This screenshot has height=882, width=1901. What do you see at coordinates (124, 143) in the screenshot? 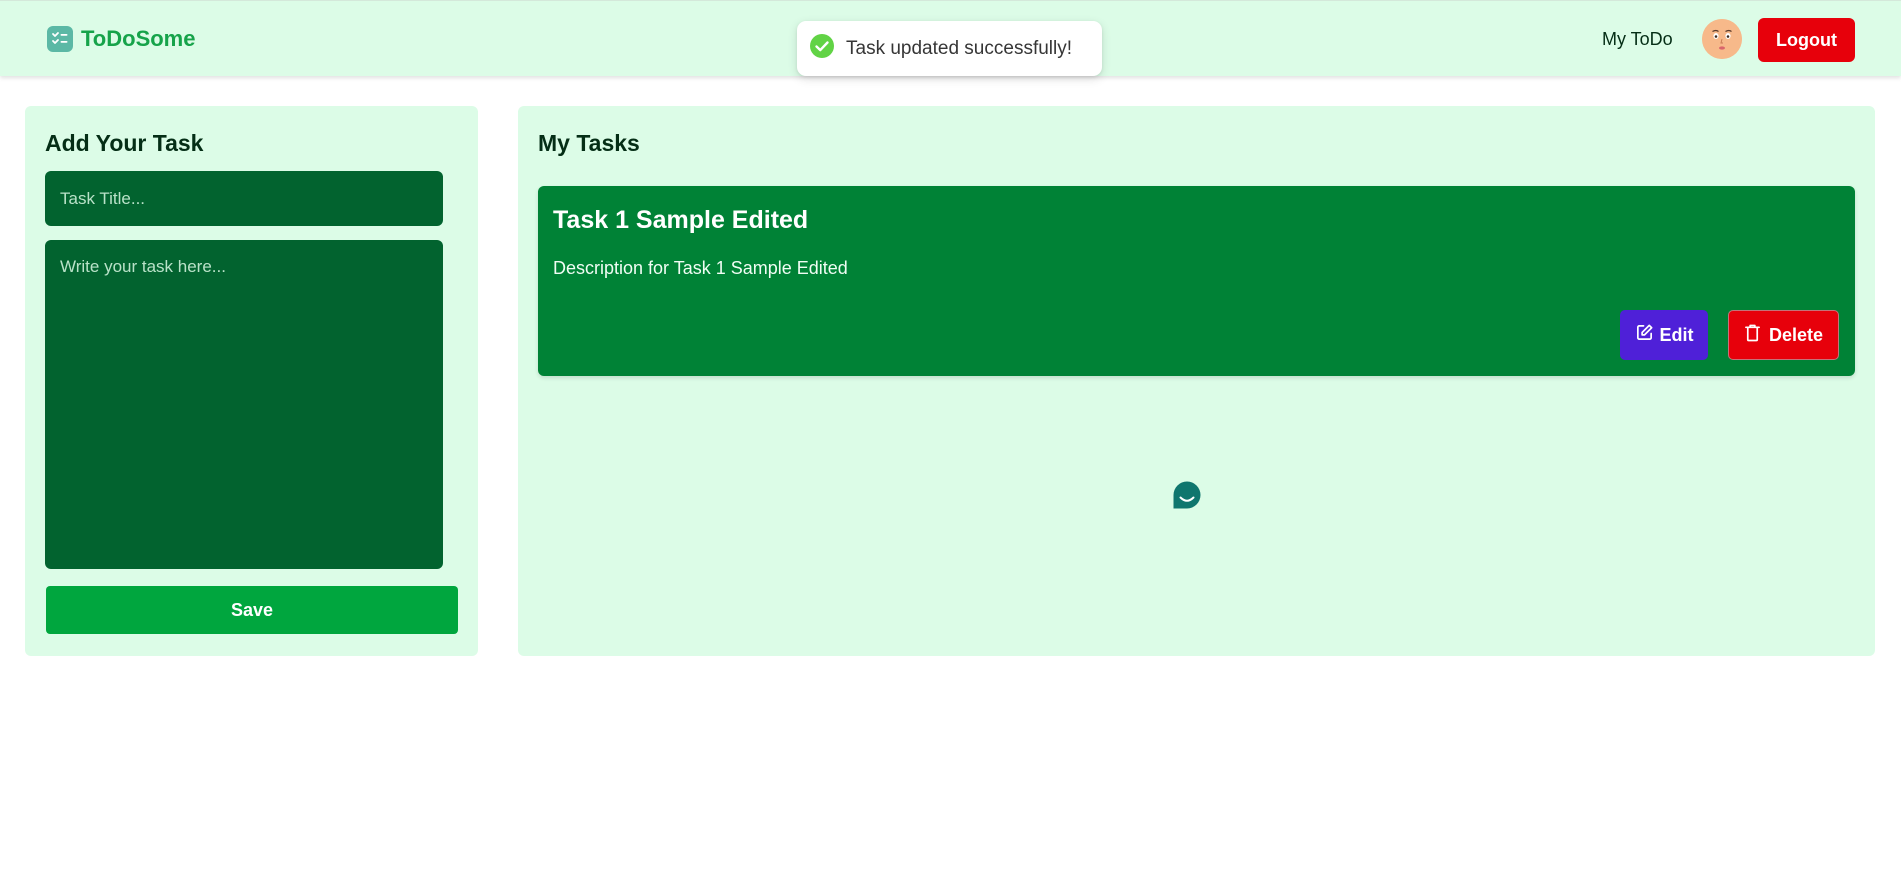
I see `add-task-heading: Add Your Task` at bounding box center [124, 143].